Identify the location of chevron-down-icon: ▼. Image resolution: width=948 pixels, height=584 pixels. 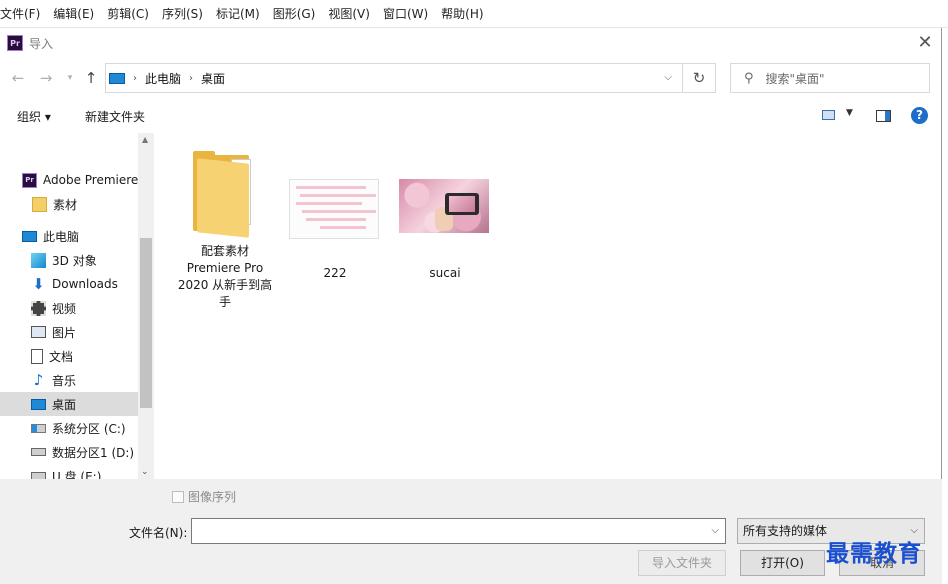
(849, 113).